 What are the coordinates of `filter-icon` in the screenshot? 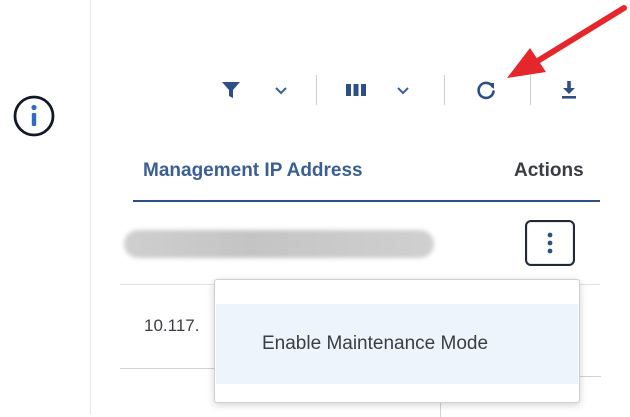 It's located at (231, 90).